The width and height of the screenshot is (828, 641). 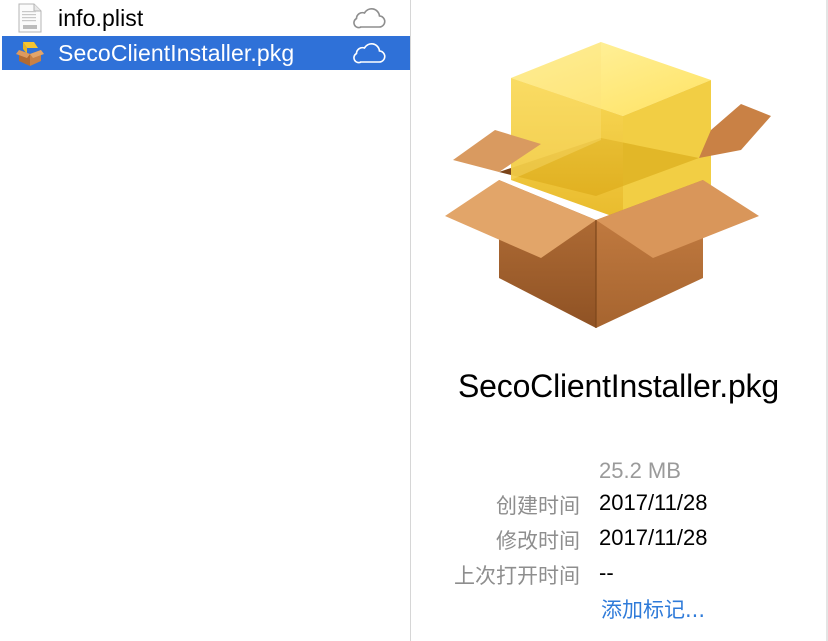 What do you see at coordinates (517, 576) in the screenshot?
I see `info-label: 上次打开时间` at bounding box center [517, 576].